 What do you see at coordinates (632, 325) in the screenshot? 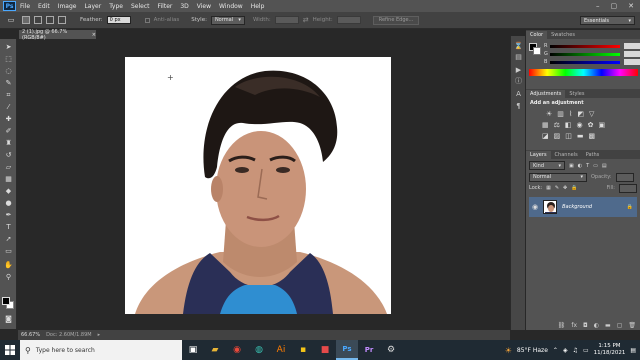
I see `delete-layer-icon: 🗑` at bounding box center [632, 325].